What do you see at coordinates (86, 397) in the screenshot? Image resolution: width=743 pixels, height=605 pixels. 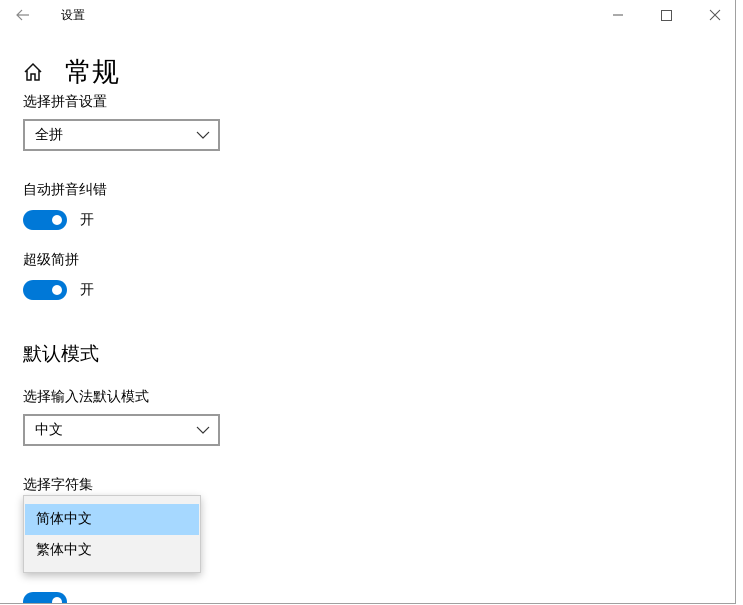 I see `setting-label: 选择输入法默认模式` at bounding box center [86, 397].